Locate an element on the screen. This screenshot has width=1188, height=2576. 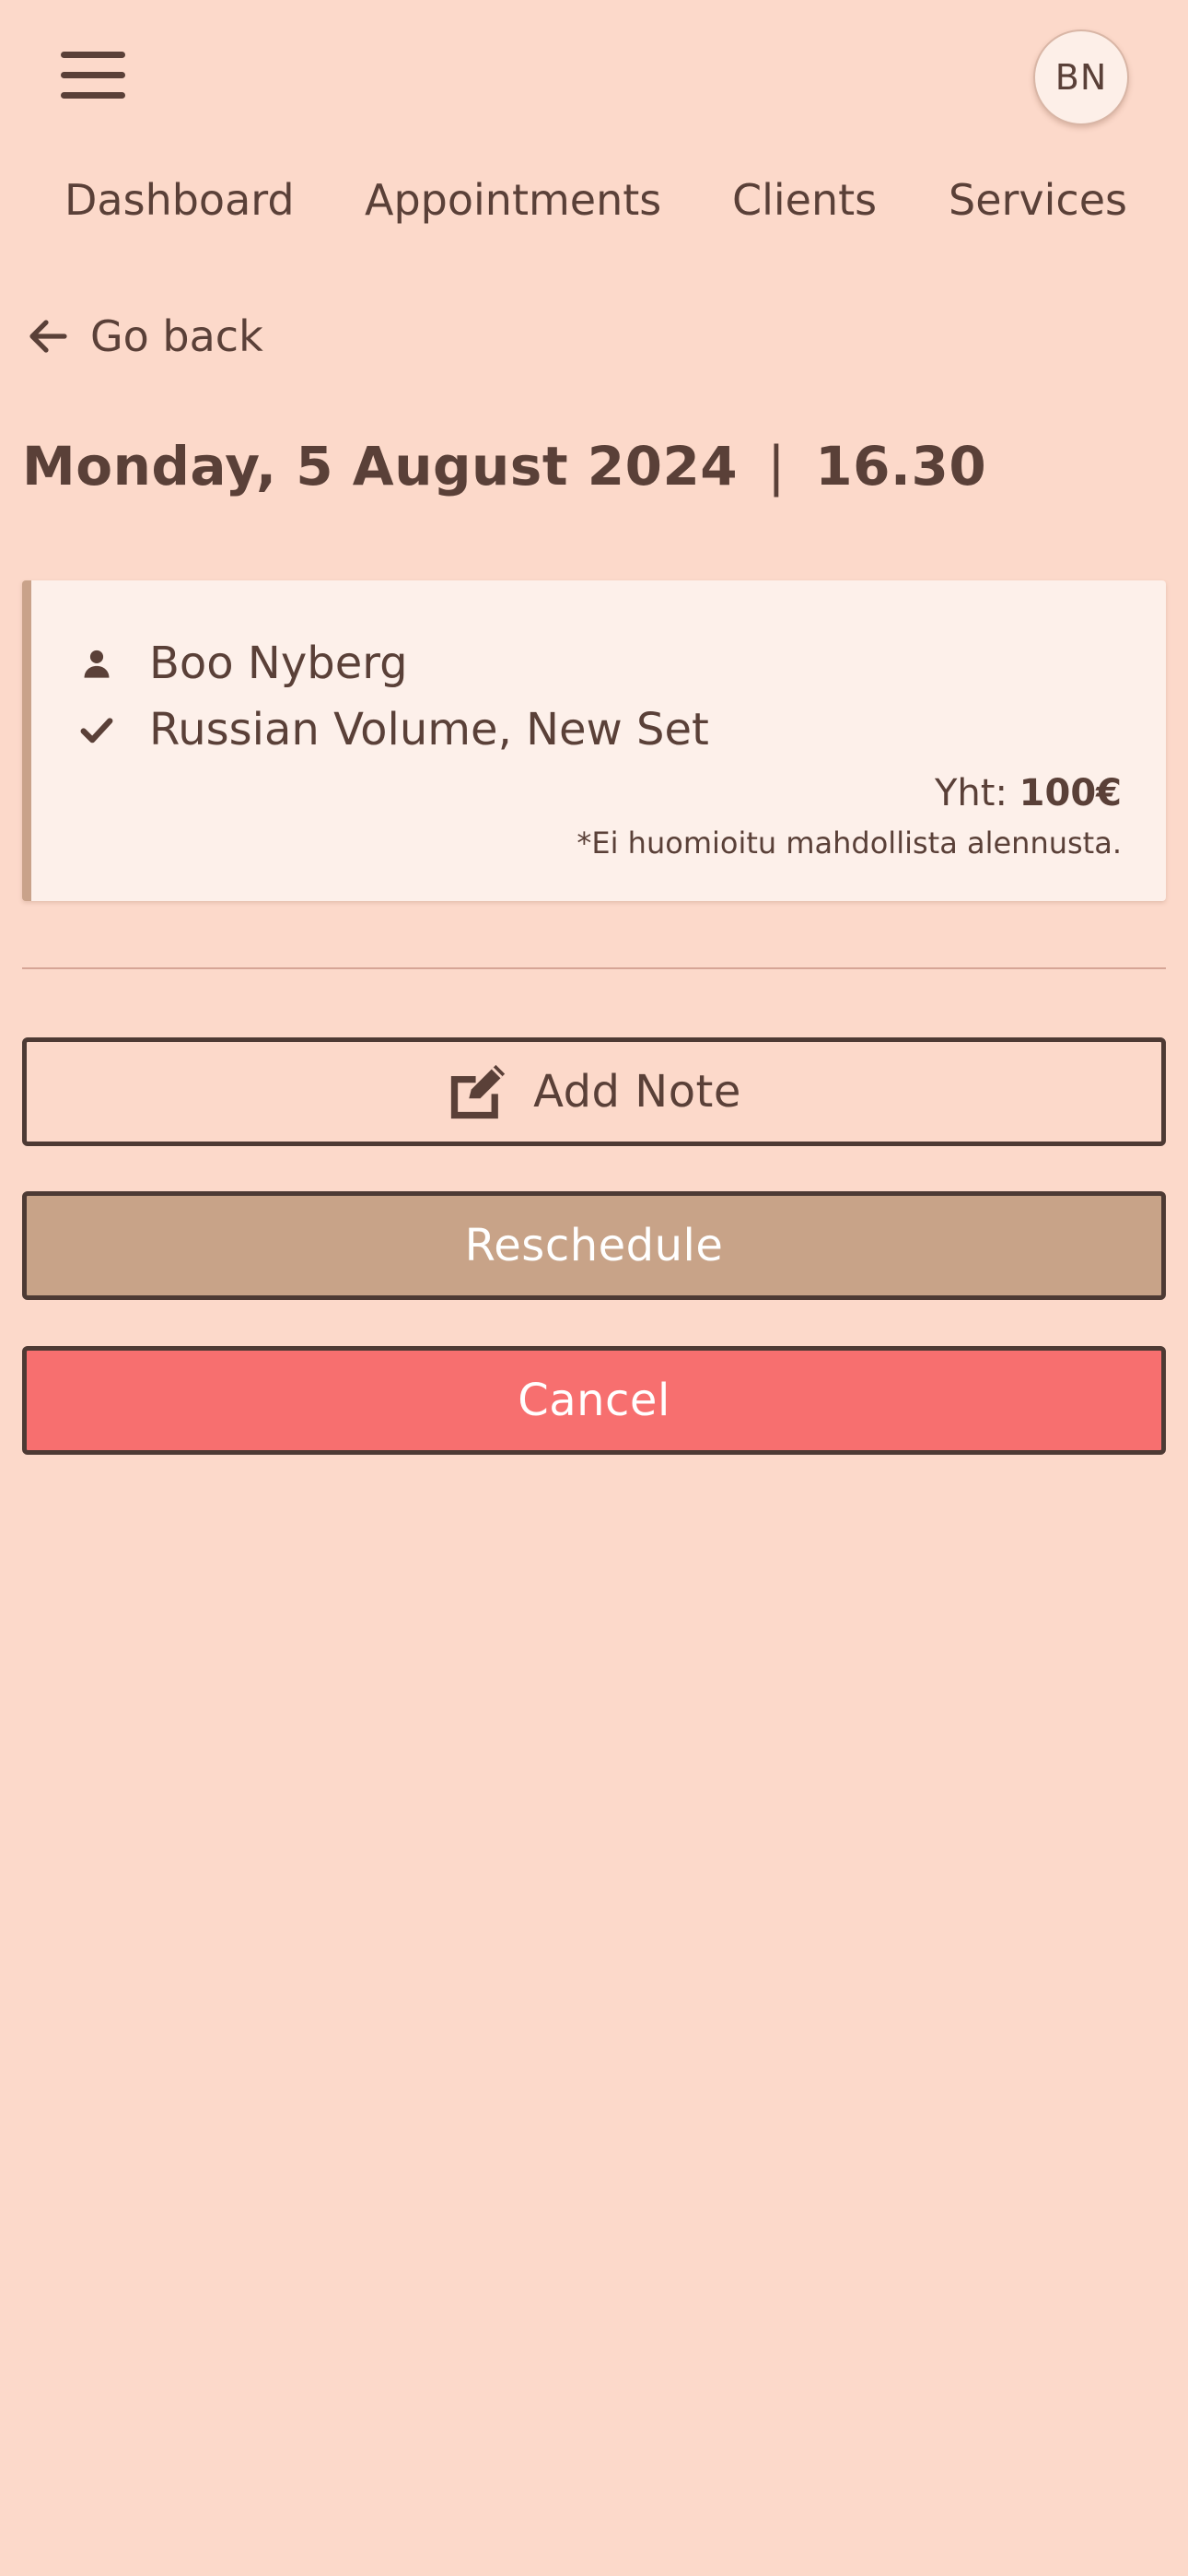
nav-item-clients: Clients is located at coordinates (804, 200).